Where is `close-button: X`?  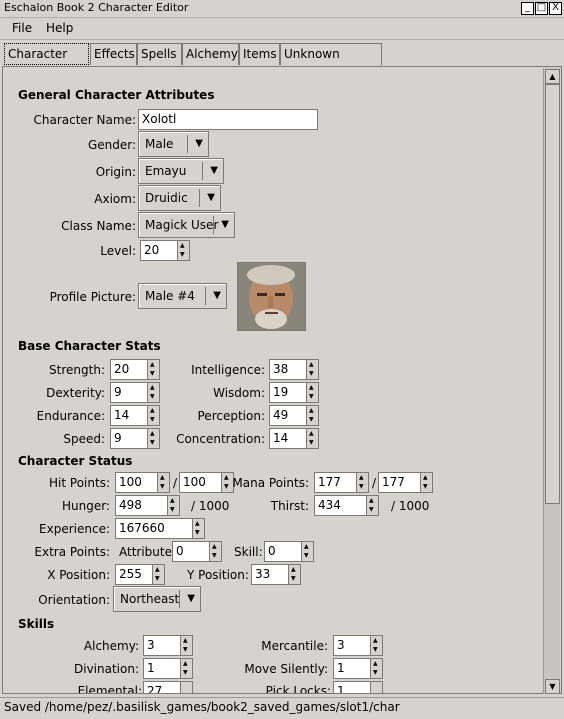 close-button: X is located at coordinates (555, 8).